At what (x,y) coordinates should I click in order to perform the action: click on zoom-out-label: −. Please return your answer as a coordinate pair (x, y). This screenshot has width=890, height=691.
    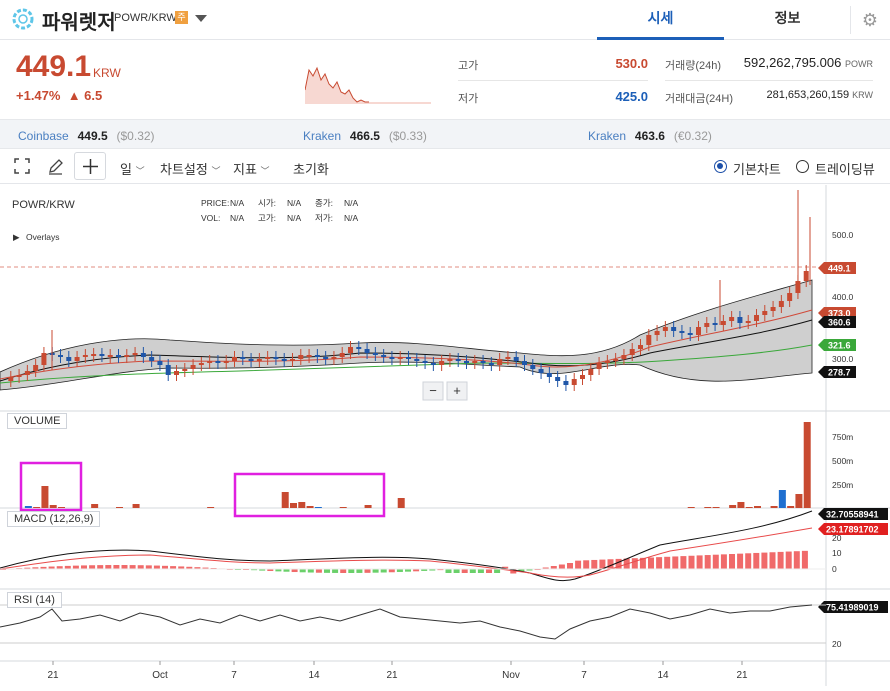
    Looking at the image, I should click on (433, 390).